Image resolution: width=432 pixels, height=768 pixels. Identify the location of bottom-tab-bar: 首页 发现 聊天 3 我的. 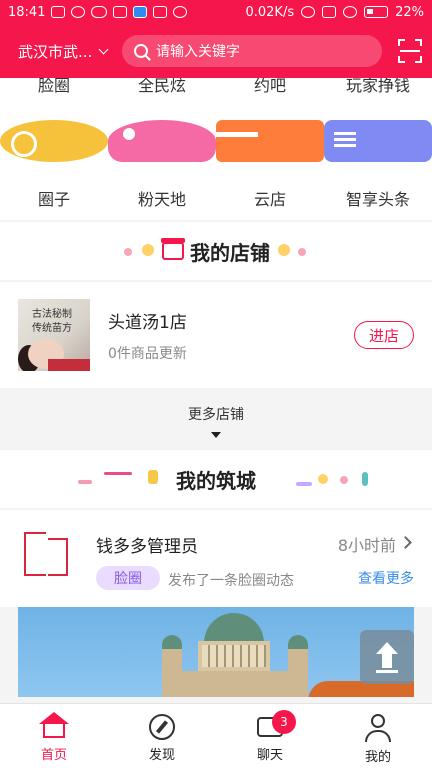
(216, 735).